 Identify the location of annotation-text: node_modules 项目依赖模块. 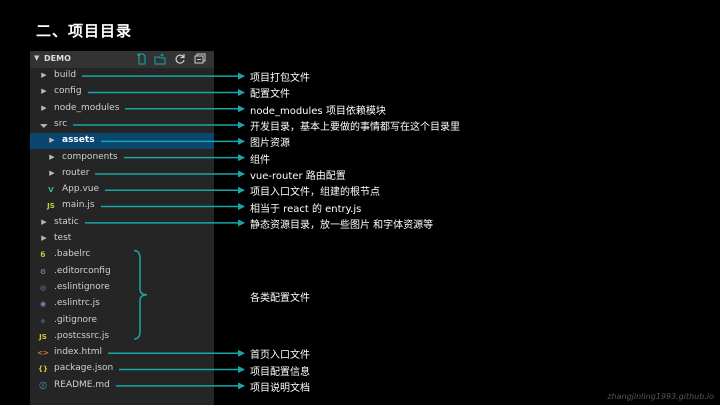
(318, 111).